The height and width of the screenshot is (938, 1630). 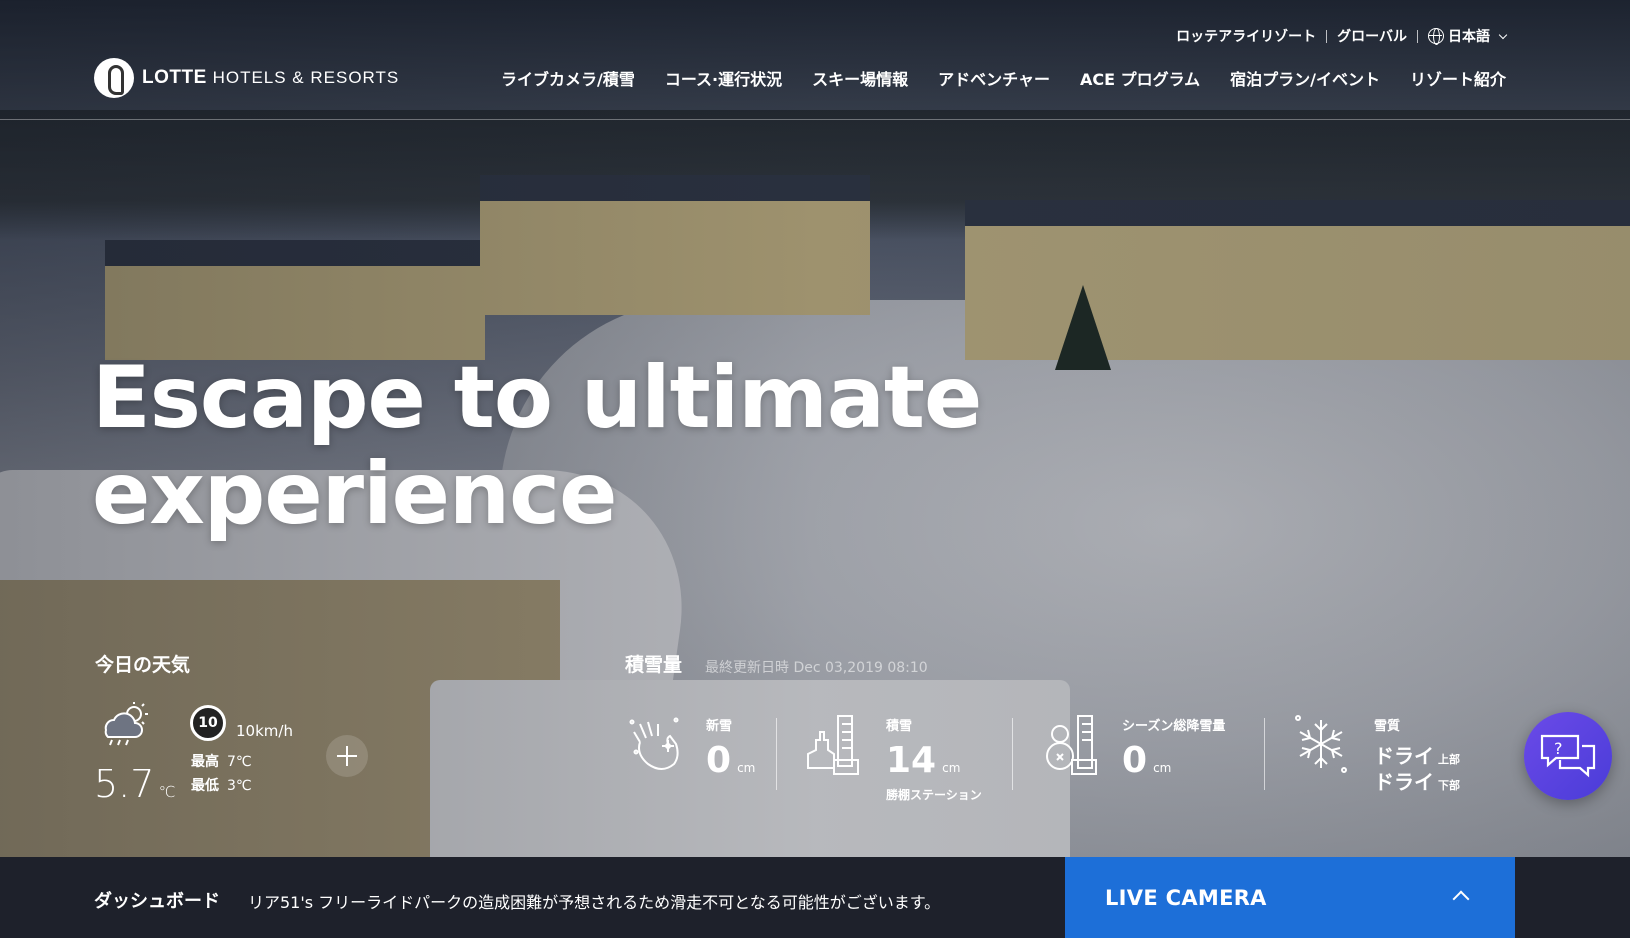 I want to click on snow-depth-label: 積雪, so click(x=899, y=726).